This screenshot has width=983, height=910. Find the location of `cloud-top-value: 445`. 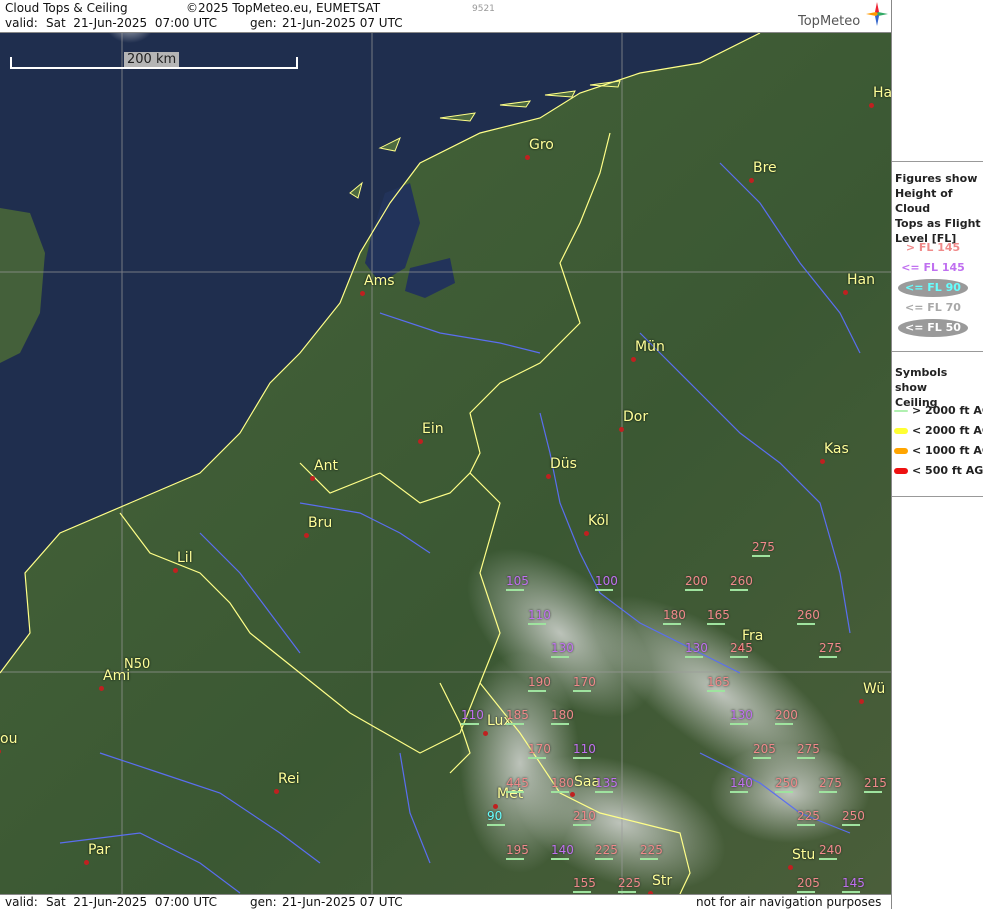

cloud-top-value: 445 is located at coordinates (517, 783).